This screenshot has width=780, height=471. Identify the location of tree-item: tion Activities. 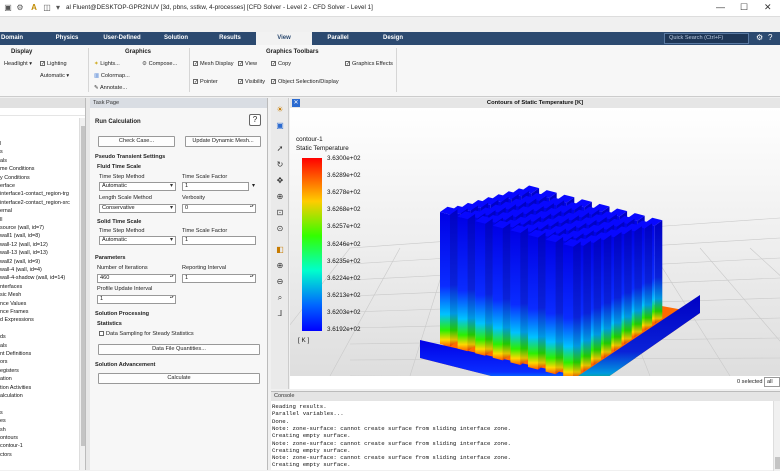
(15, 388).